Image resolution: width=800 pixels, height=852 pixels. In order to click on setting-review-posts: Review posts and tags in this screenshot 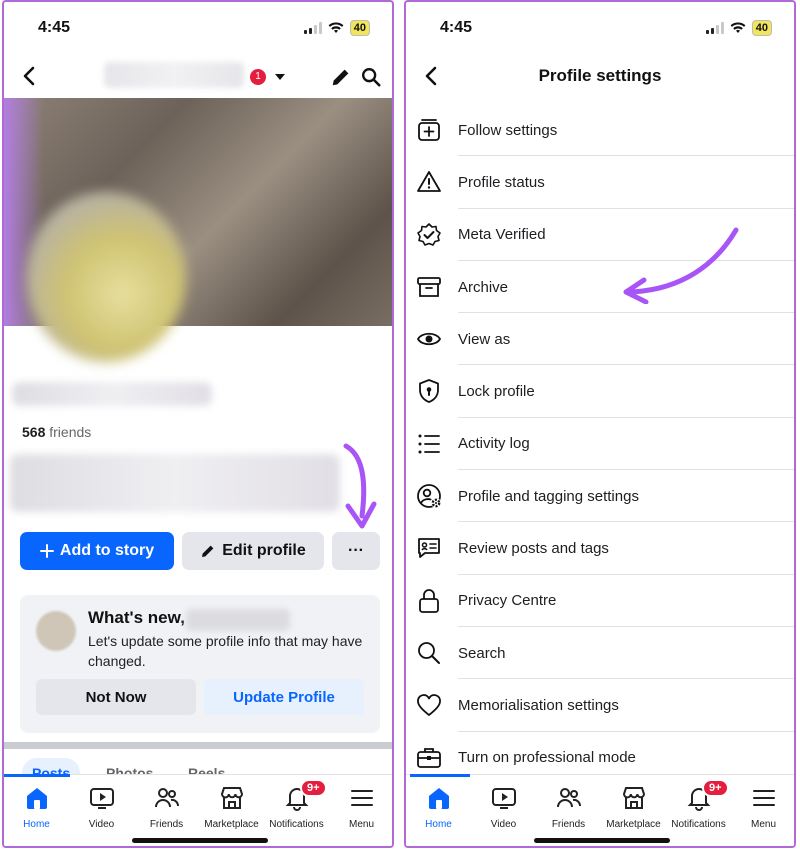, I will do `click(600, 548)`.